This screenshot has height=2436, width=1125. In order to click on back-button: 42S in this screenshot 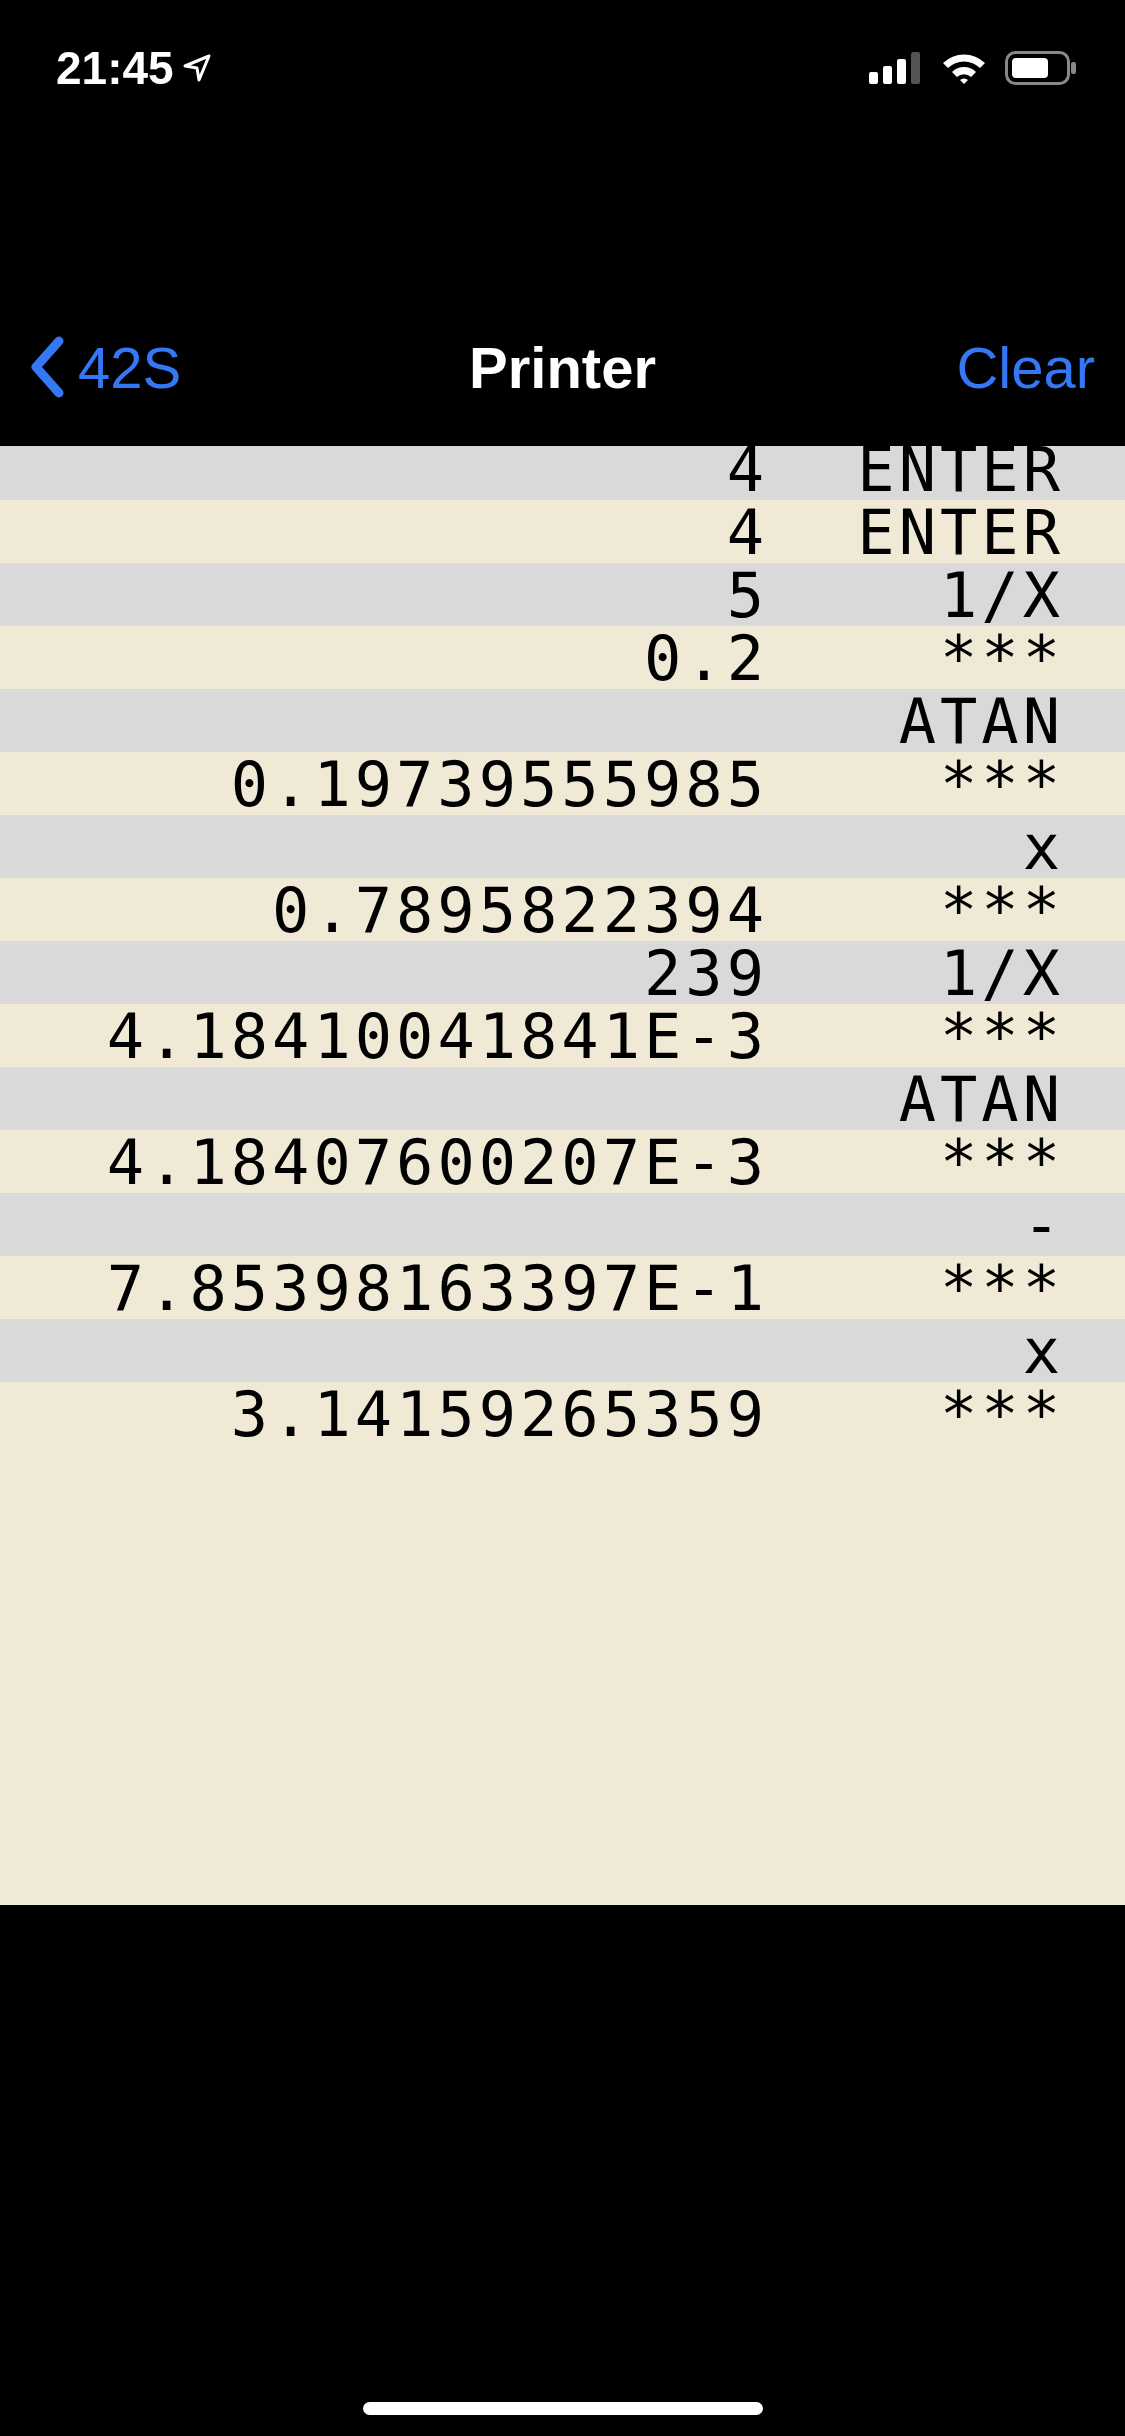, I will do `click(106, 367)`.